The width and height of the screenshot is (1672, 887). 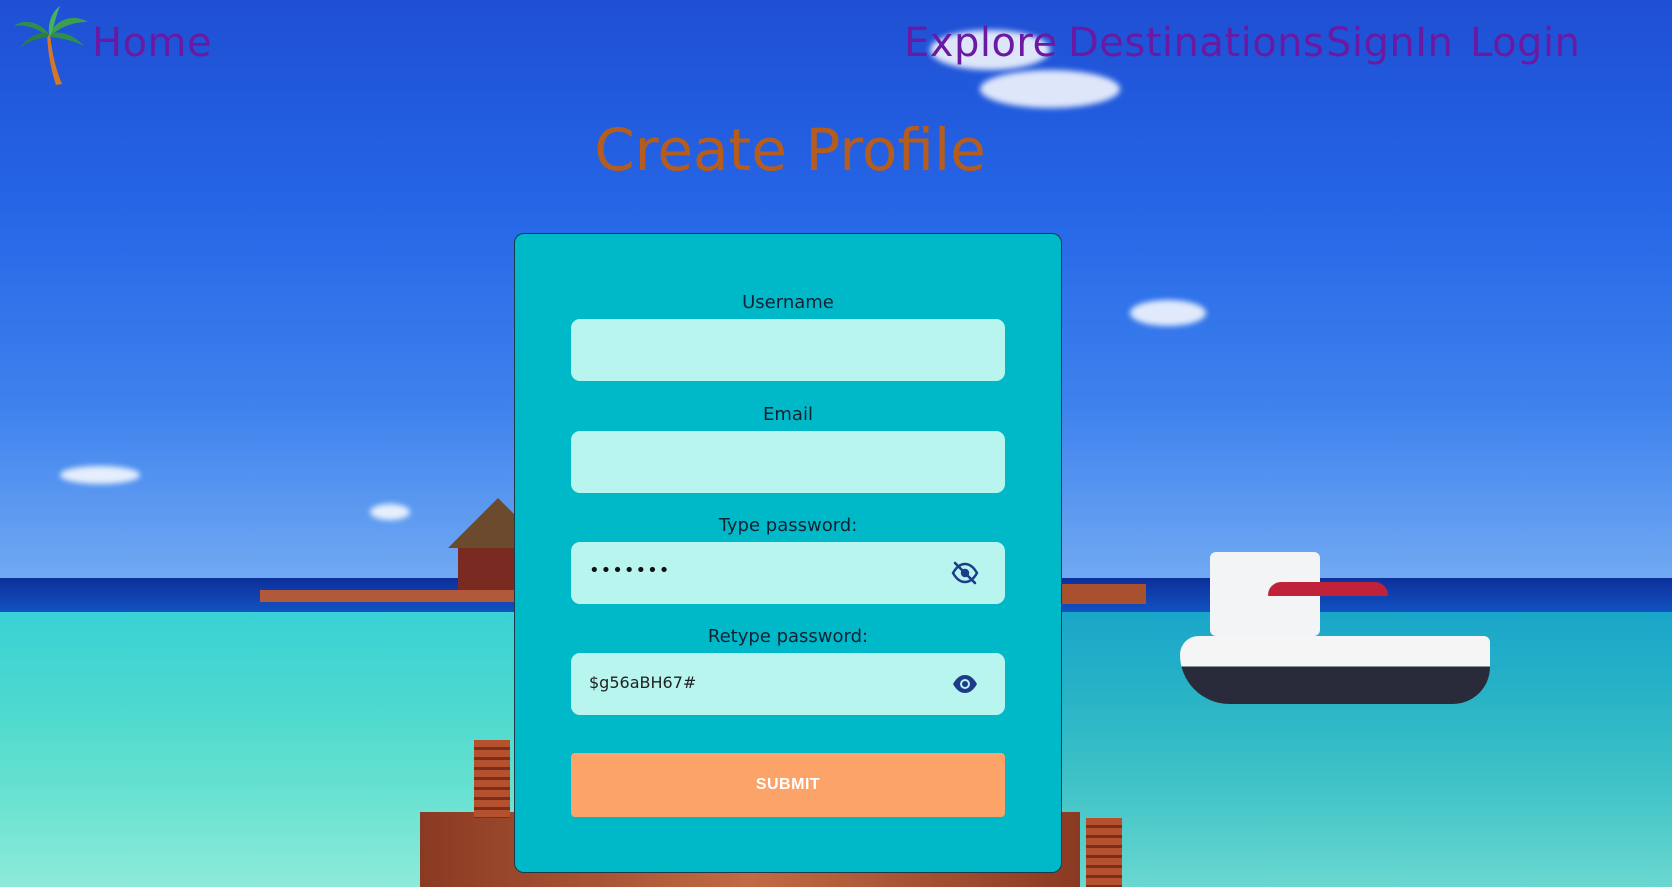 What do you see at coordinates (1196, 43) in the screenshot?
I see `nav-destinations-link: Destinations` at bounding box center [1196, 43].